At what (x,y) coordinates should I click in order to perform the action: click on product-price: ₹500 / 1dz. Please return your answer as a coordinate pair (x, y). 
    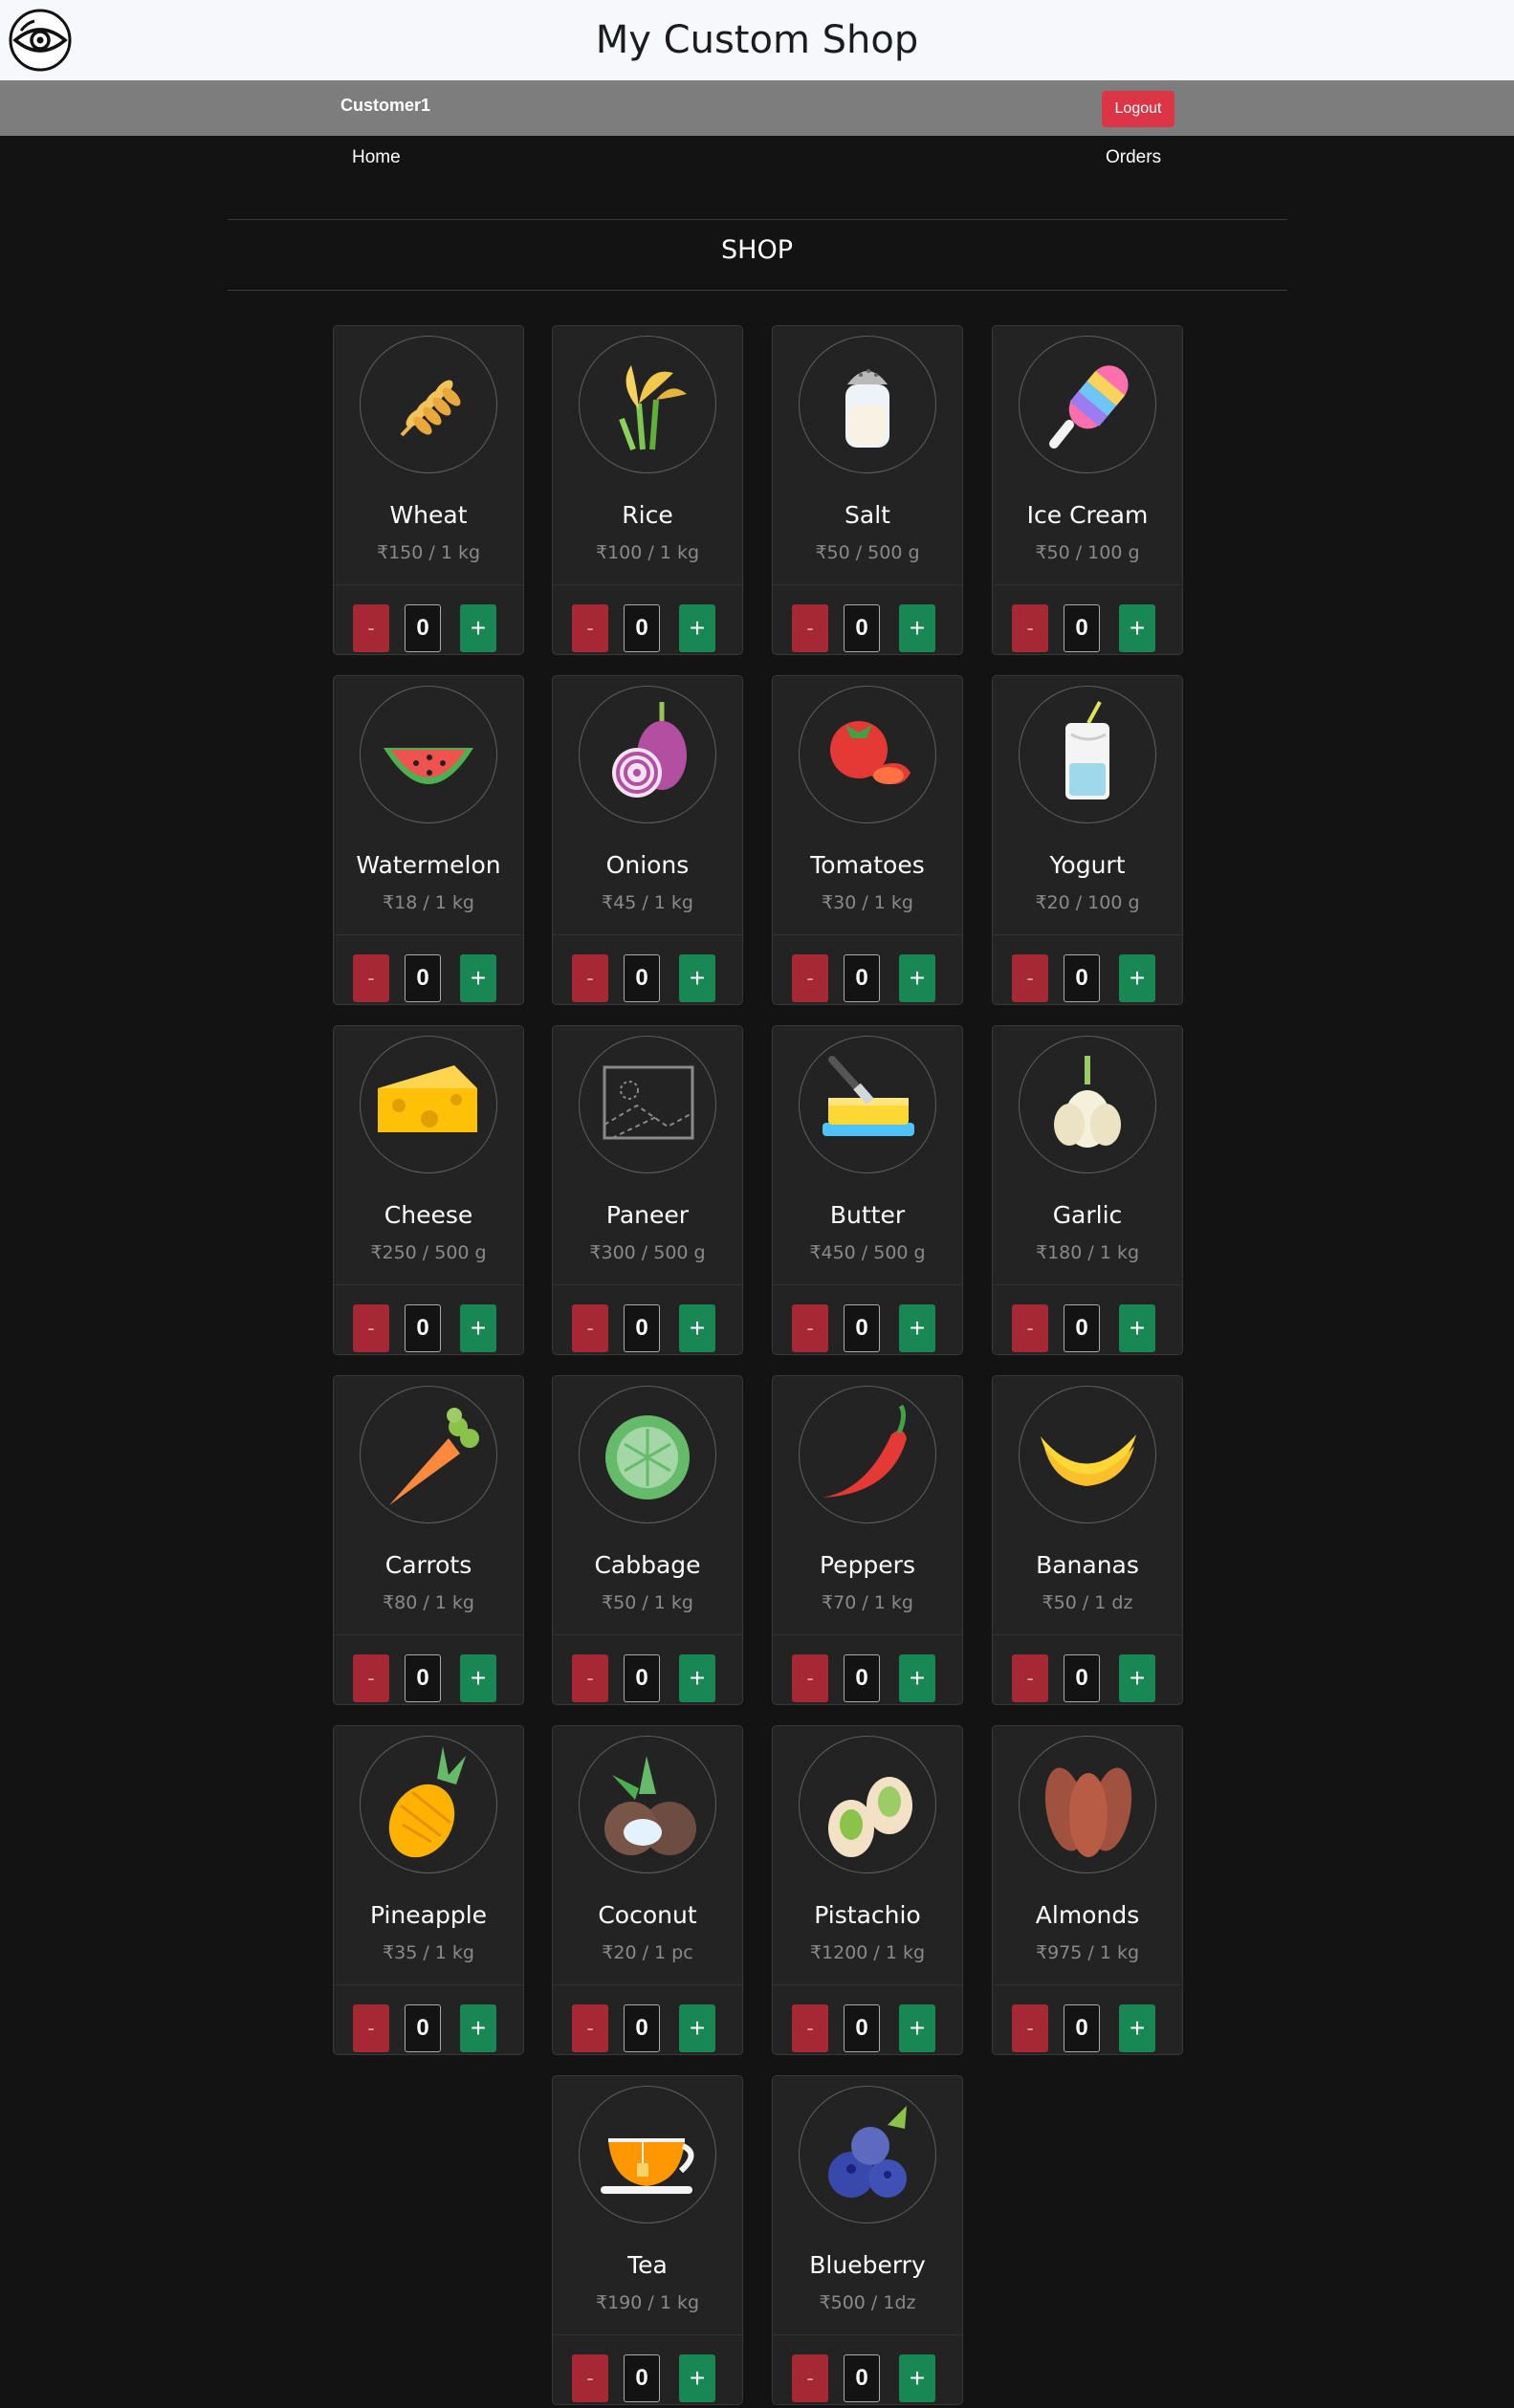
    Looking at the image, I should click on (868, 2302).